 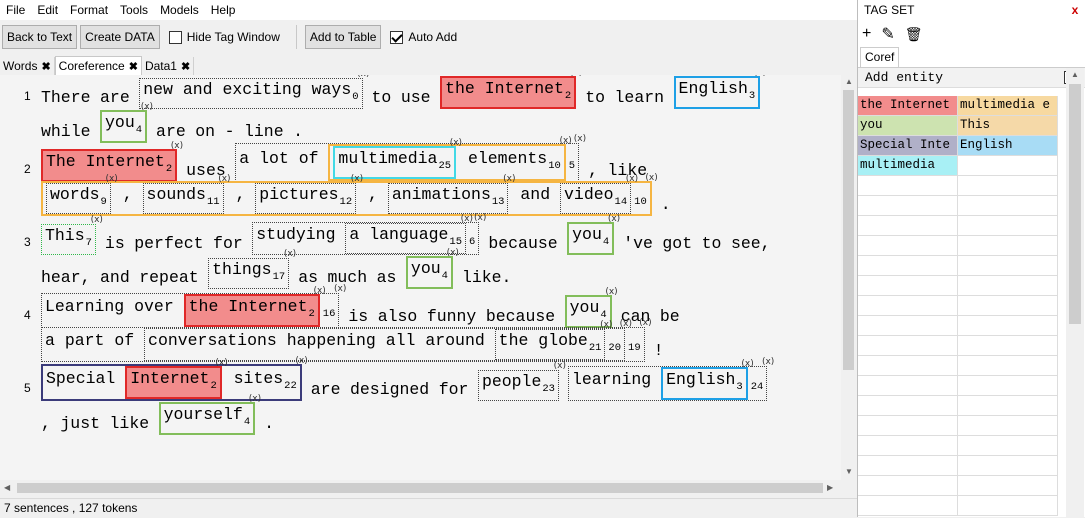 What do you see at coordinates (397, 37) in the screenshot?
I see `auto-add-box` at bounding box center [397, 37].